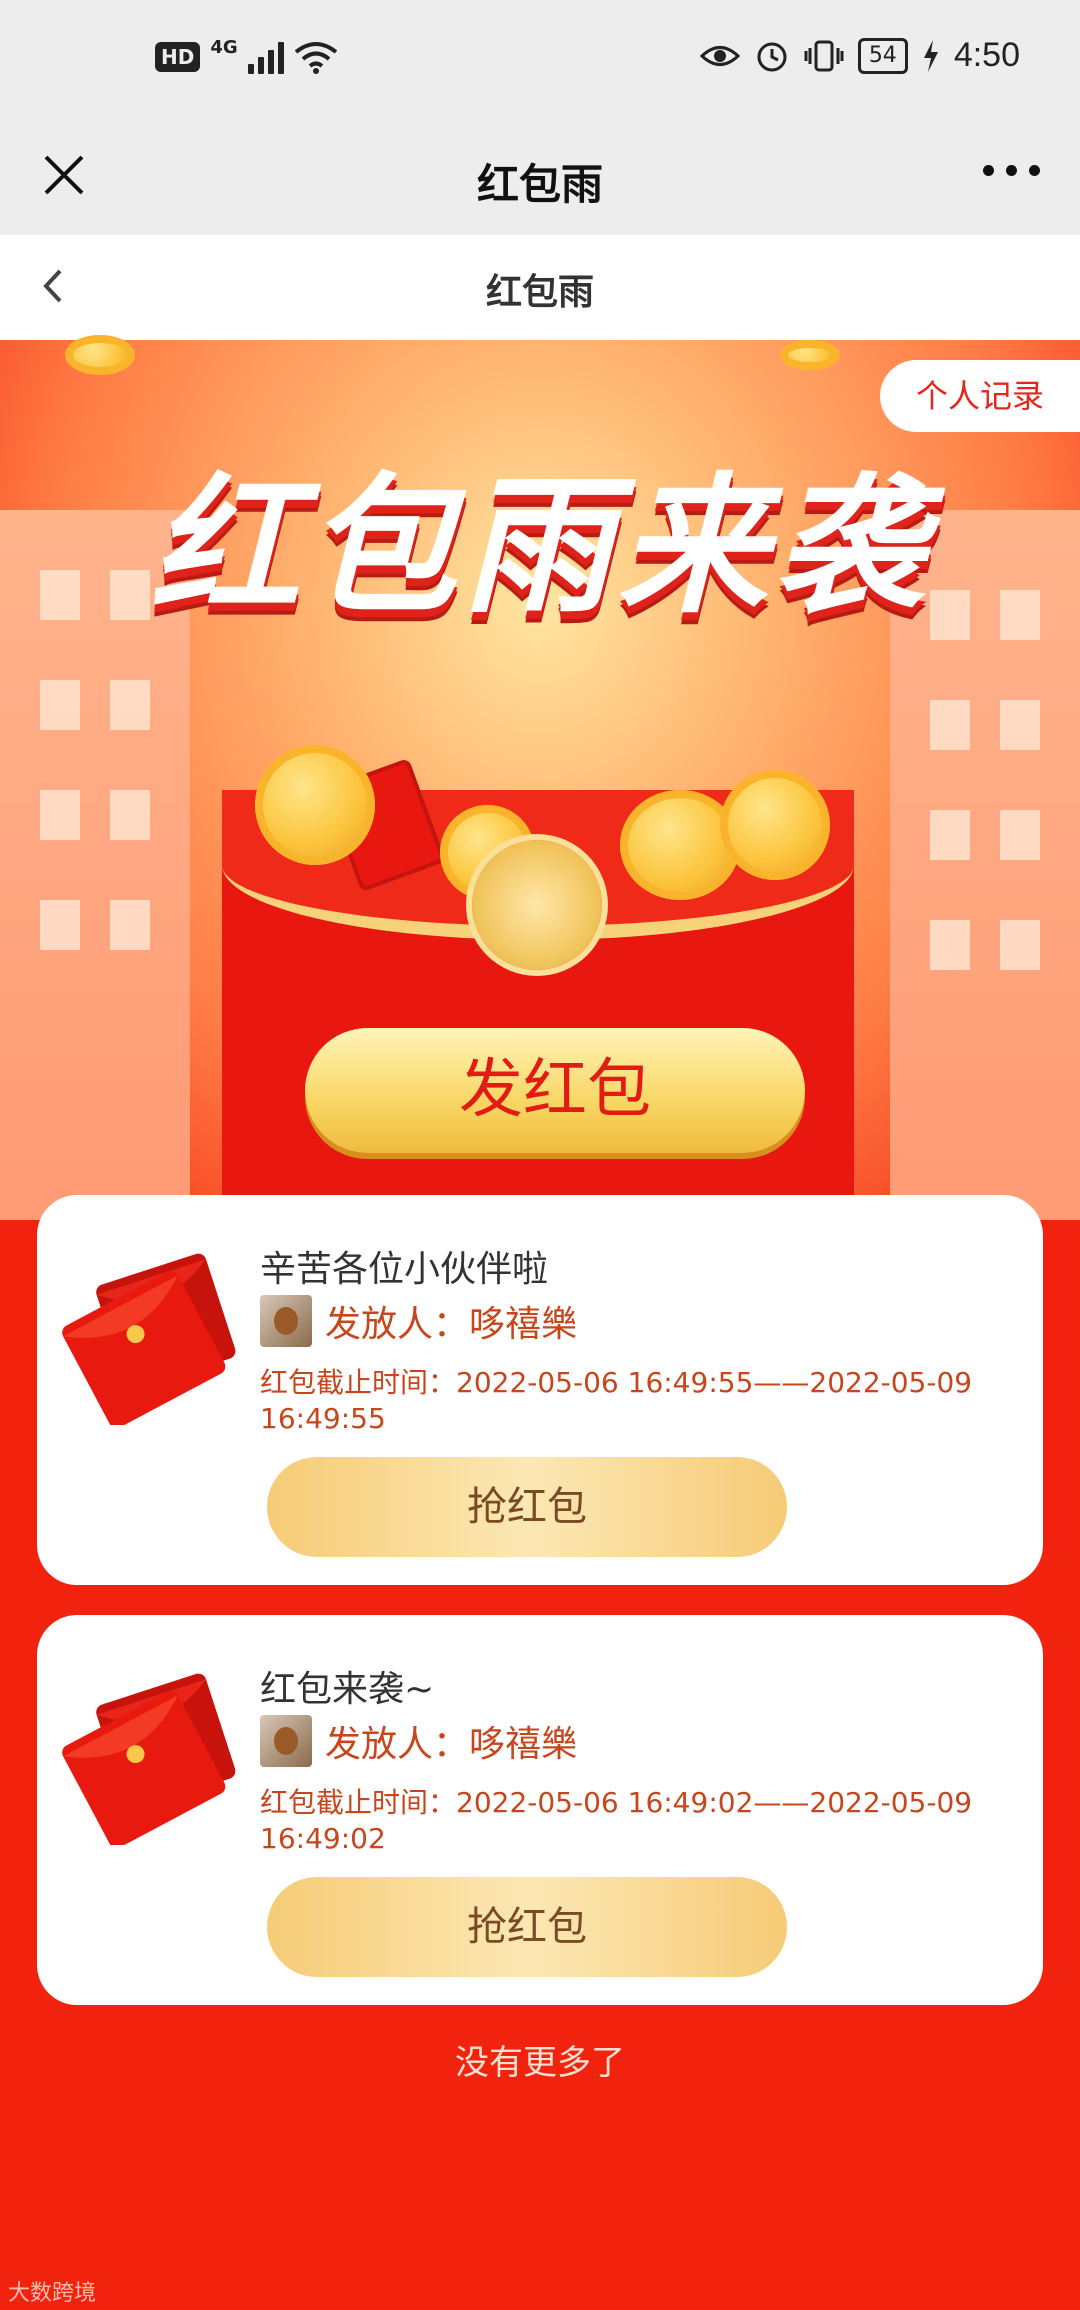 The image size is (1080, 2310). I want to click on page-header: 红包雨, so click(540, 287).